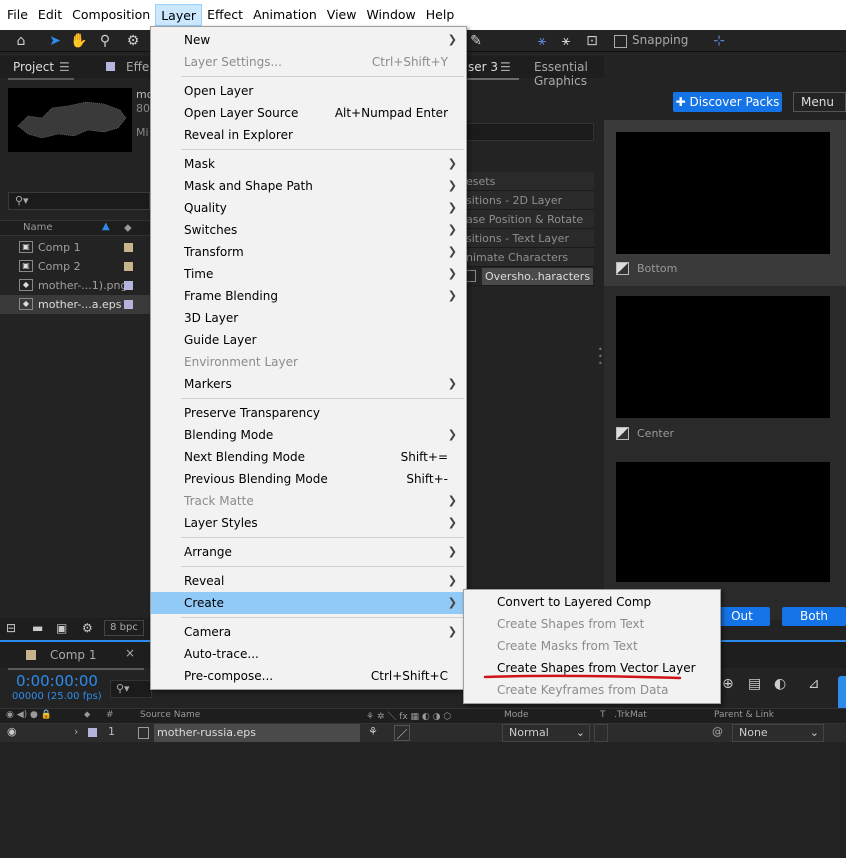 Image resolution: width=846 pixels, height=858 pixels. What do you see at coordinates (308, 676) in the screenshot?
I see `menu-item-pre-compose: Pre-compose... Ctrl+Shift+C` at bounding box center [308, 676].